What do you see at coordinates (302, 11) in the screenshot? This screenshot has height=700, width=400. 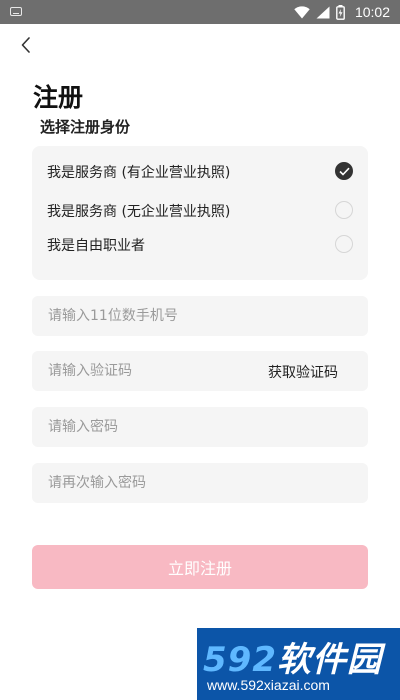 I see `wifi-icon` at bounding box center [302, 11].